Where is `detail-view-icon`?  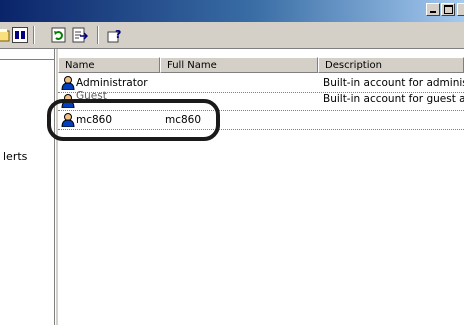
detail-view-icon is located at coordinates (20, 35).